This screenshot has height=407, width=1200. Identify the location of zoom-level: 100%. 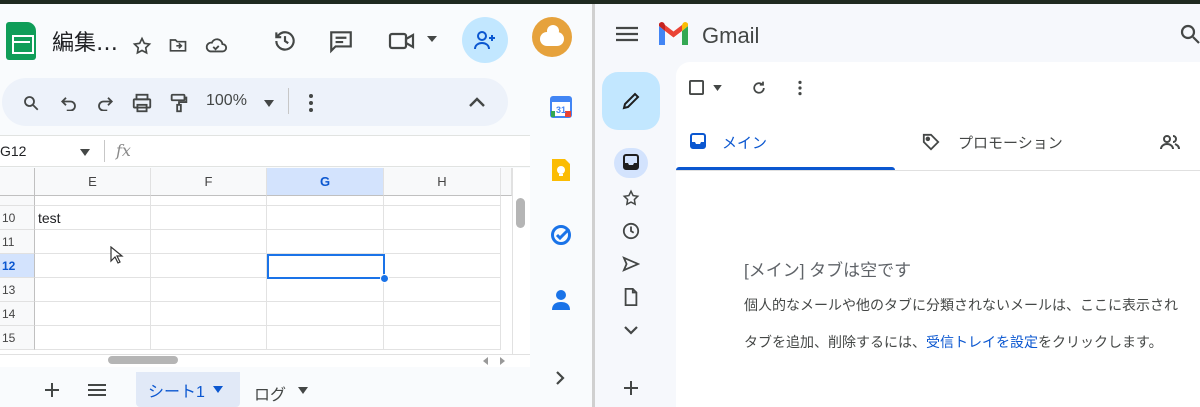
(226, 101).